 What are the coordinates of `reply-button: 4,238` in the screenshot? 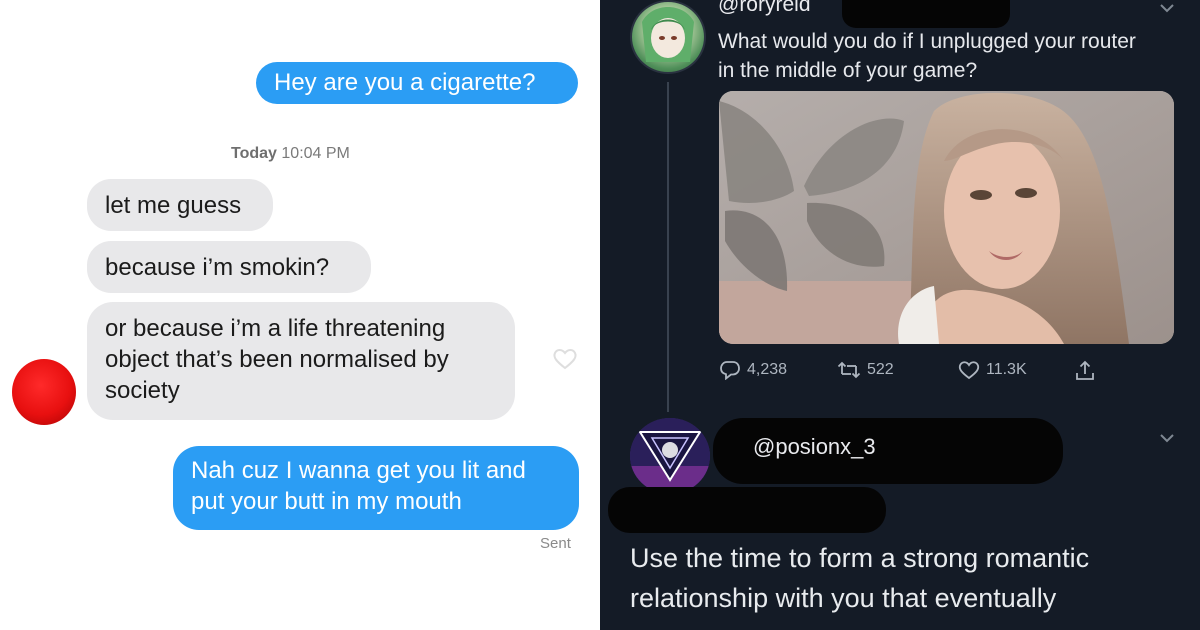 It's located at (753, 370).